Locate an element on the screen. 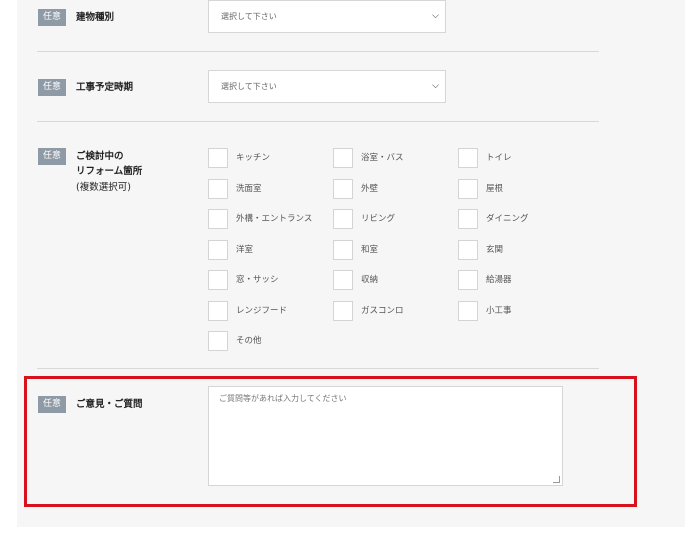  reform-option: 洗面室 is located at coordinates (268, 189).